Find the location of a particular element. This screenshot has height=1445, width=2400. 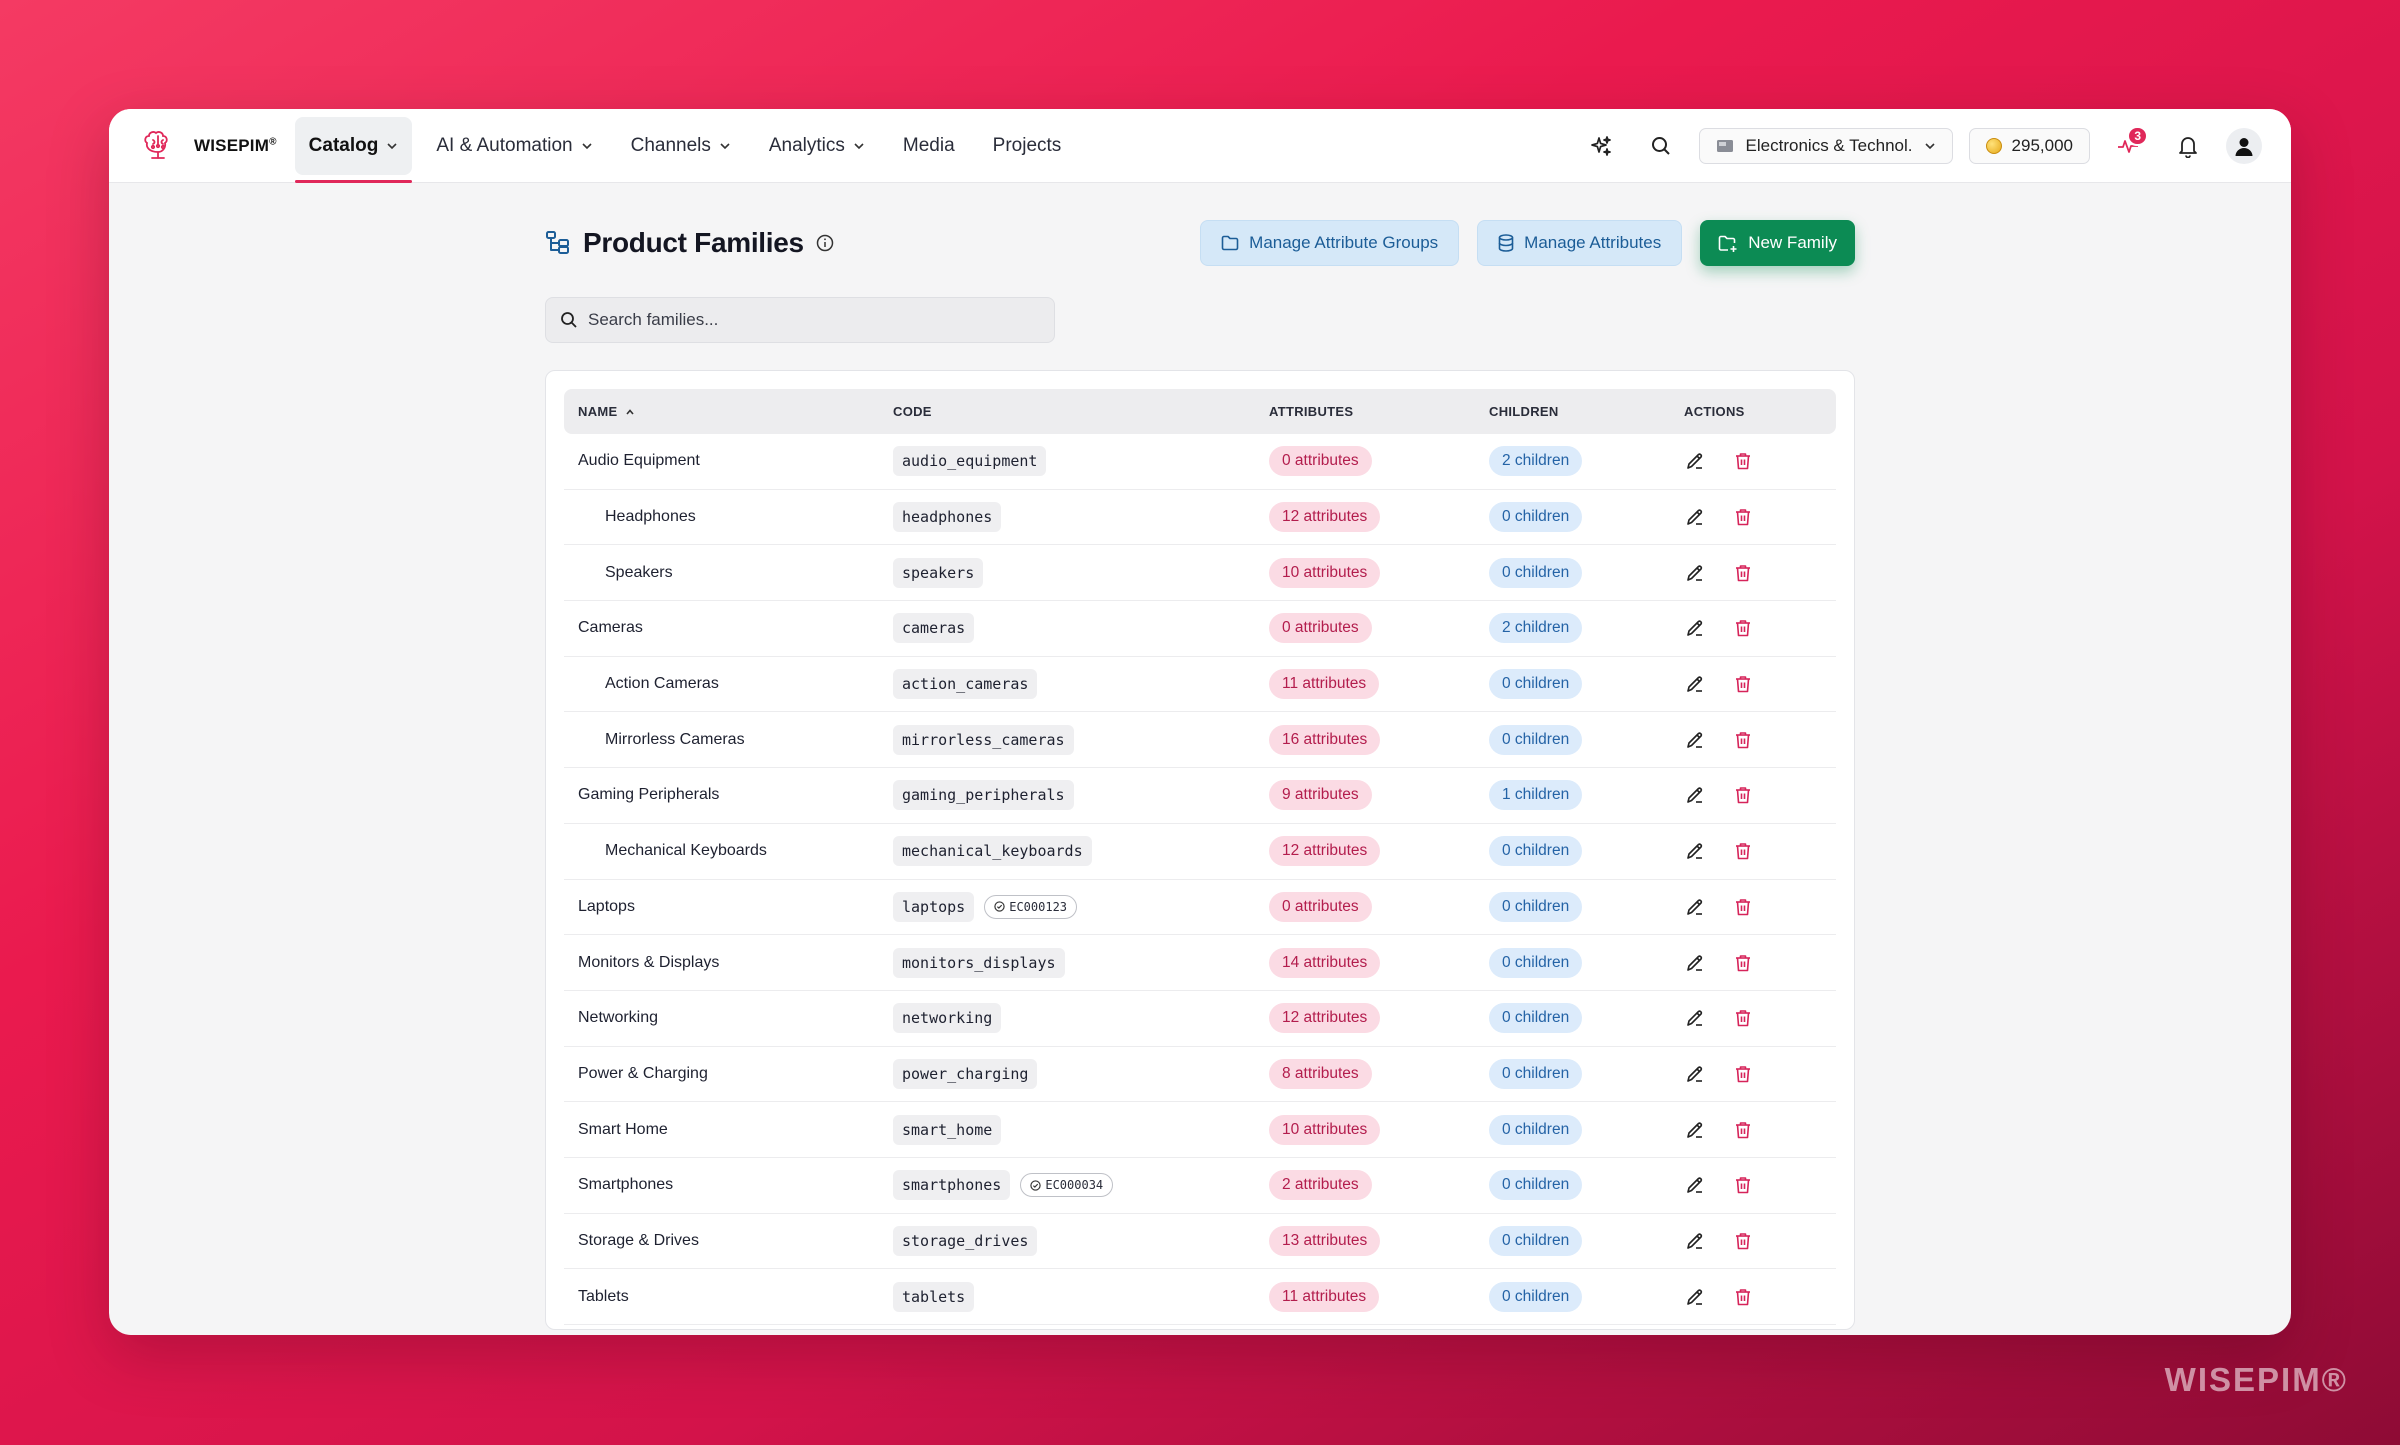

pencil-icon is located at coordinates (1695, 573).